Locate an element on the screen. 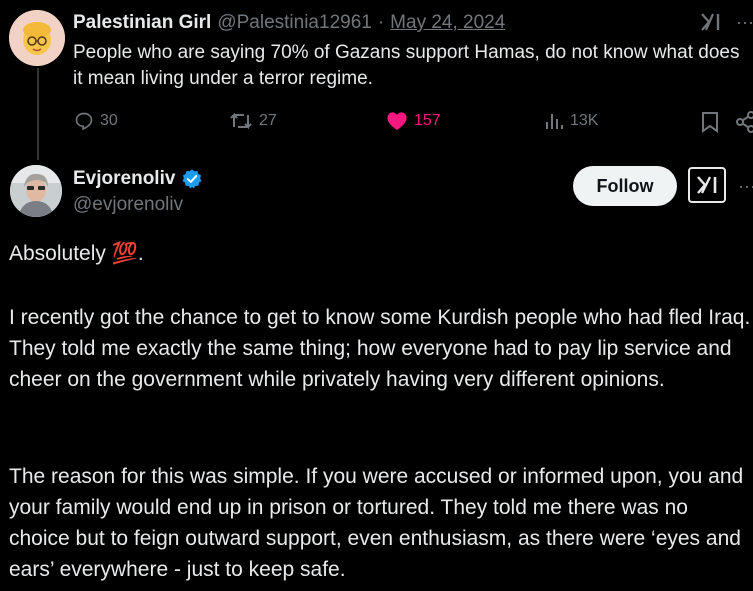 The height and width of the screenshot is (591, 753). views-icon is located at coordinates (554, 121).